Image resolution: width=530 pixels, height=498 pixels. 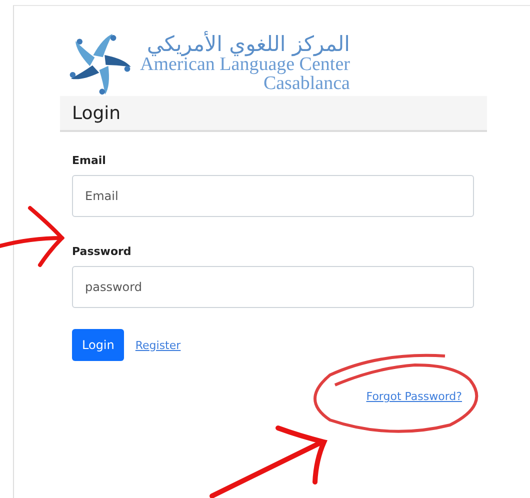 What do you see at coordinates (102, 251) in the screenshot?
I see `field-label: Password` at bounding box center [102, 251].